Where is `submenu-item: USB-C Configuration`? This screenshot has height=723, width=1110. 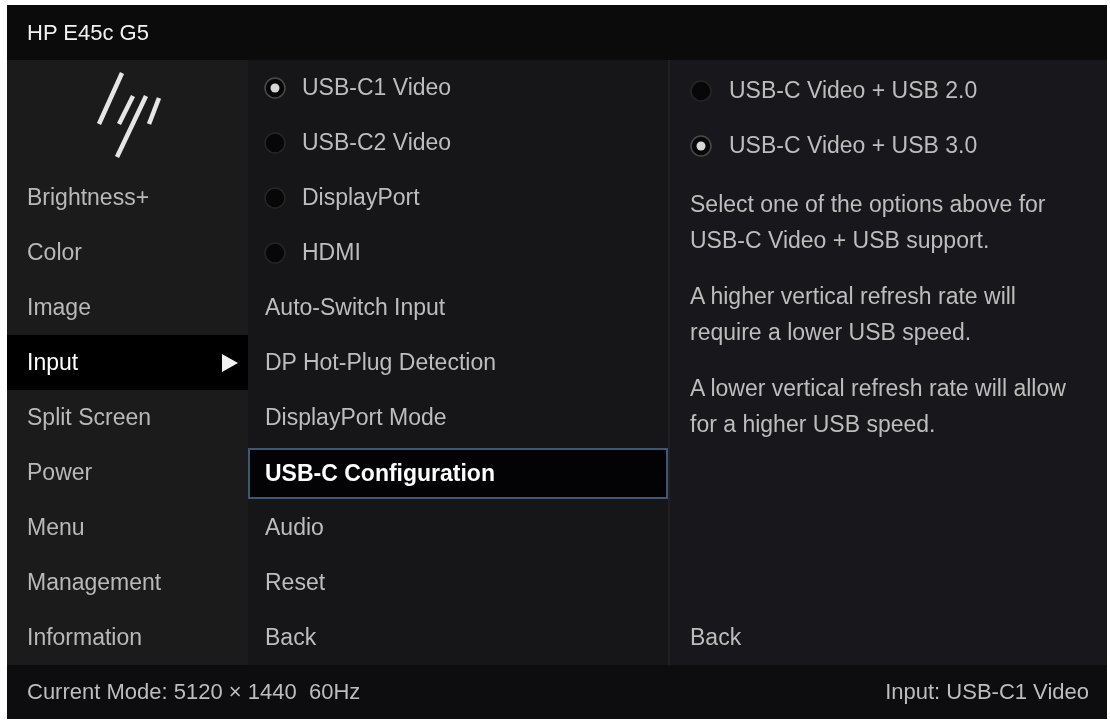
submenu-item: USB-C Configuration is located at coordinates (458, 473).